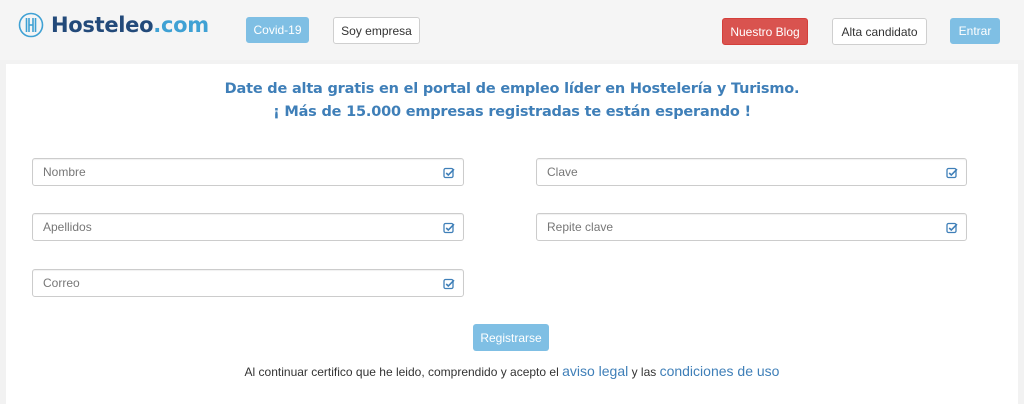  I want to click on nombre-field-wrapper, so click(248, 172).